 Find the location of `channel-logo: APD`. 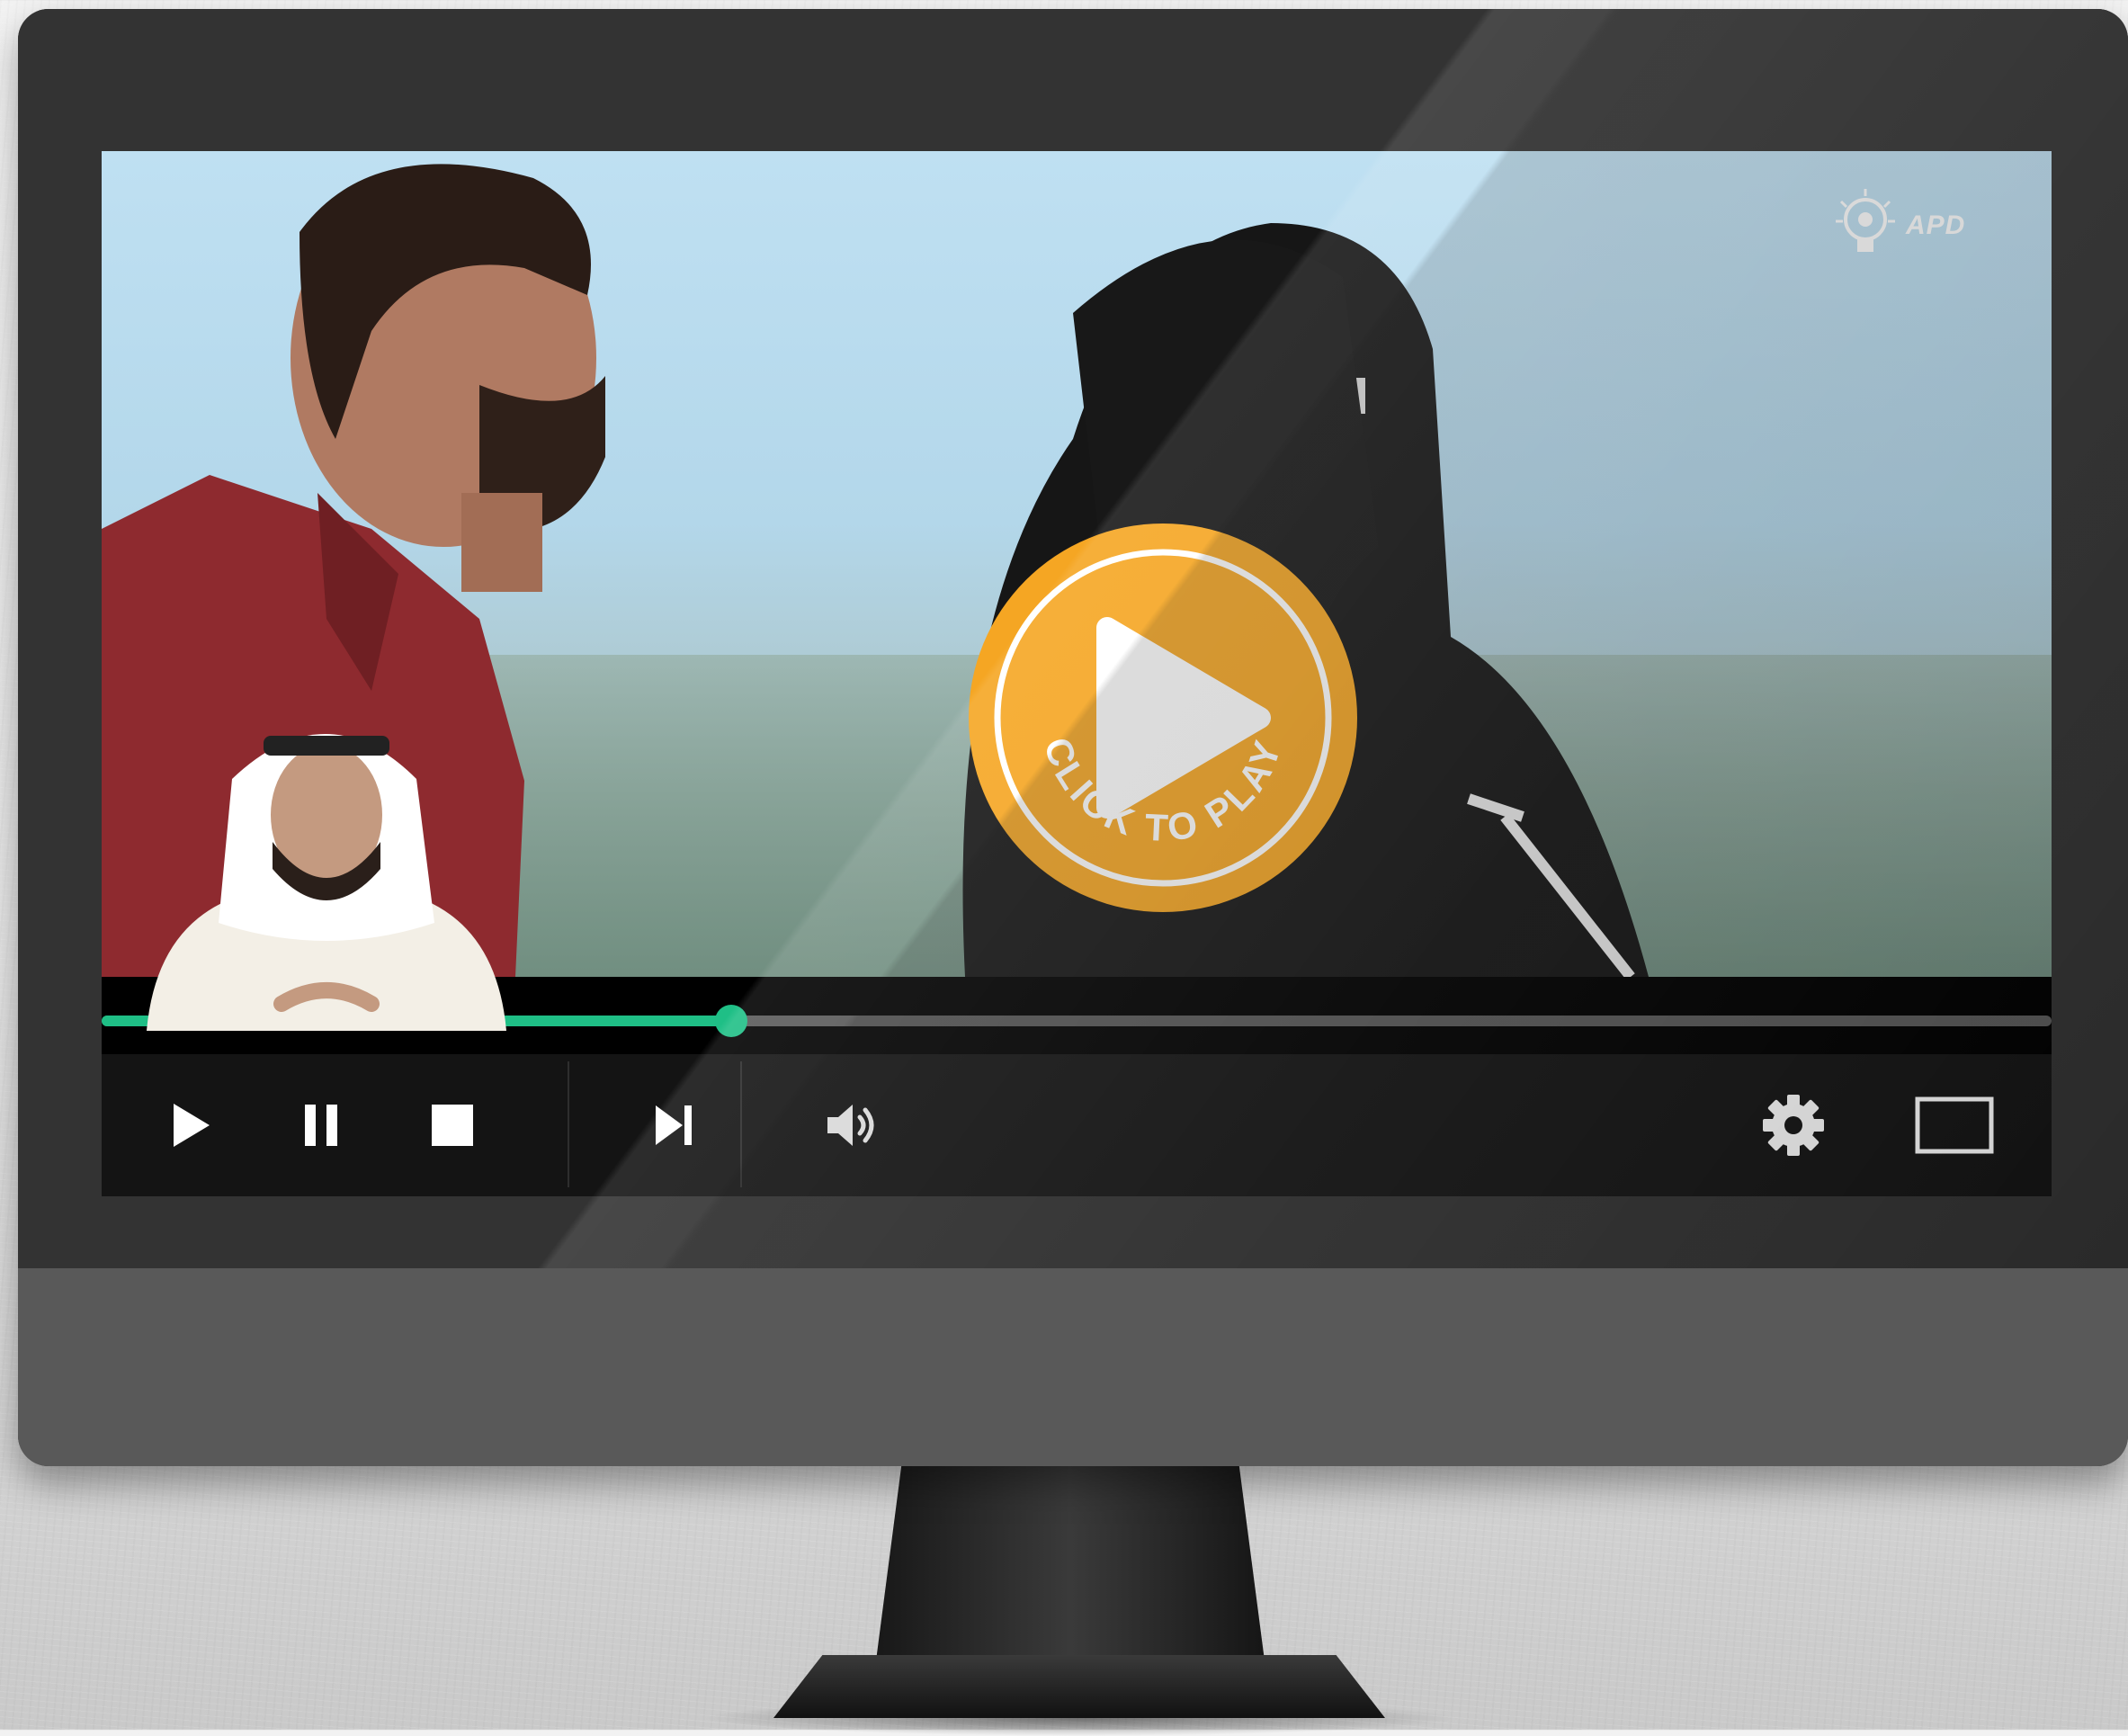

channel-logo: APD is located at coordinates (1933, 225).